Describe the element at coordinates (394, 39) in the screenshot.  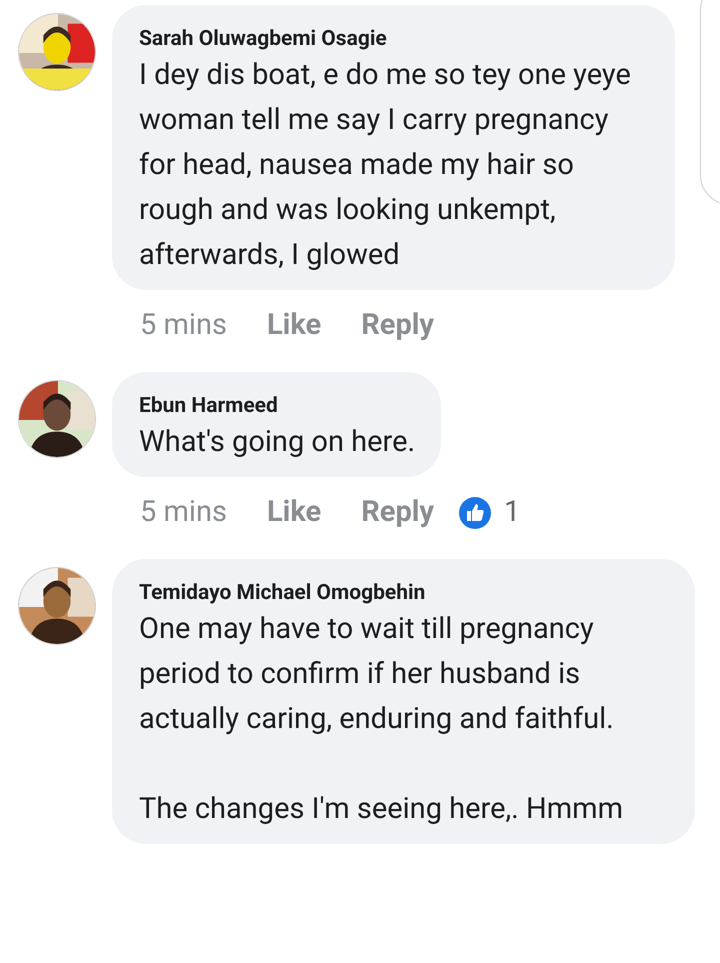
I see `author-name: Sarah Oluwagbemi Osagie` at that location.